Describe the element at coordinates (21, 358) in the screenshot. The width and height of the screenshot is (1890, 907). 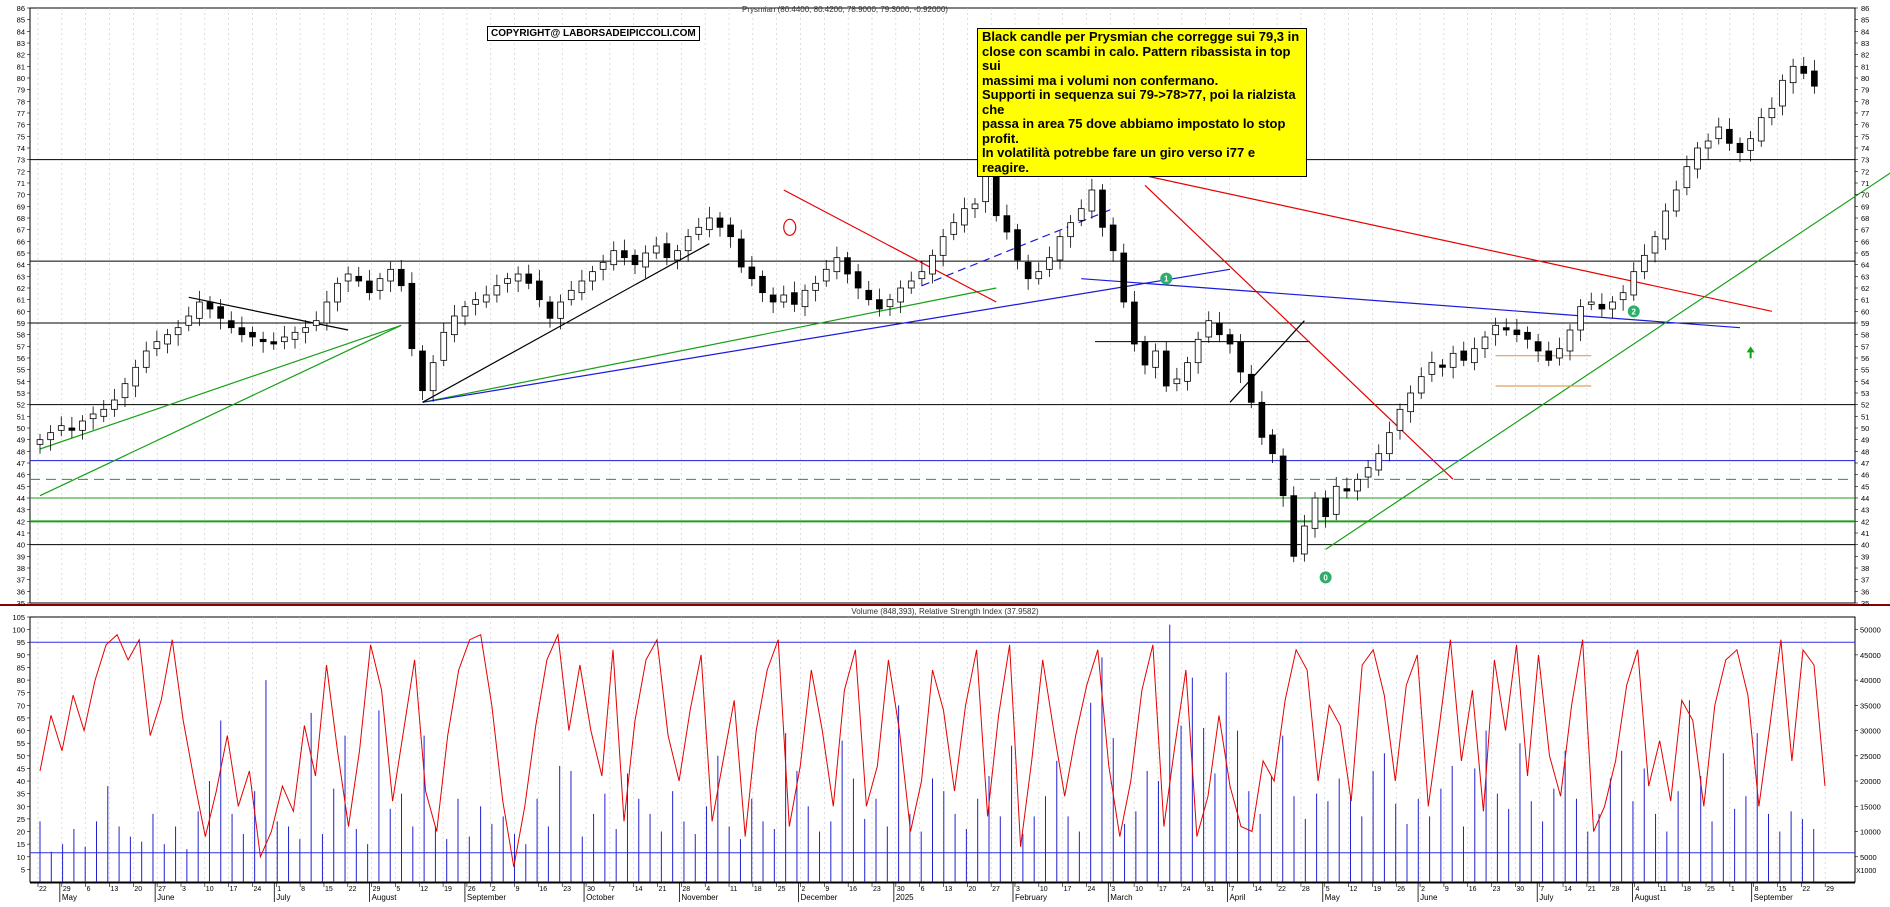
I see `price-tick-label-left: 56` at that location.